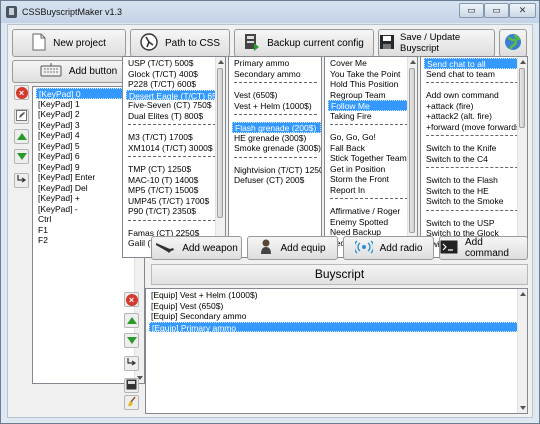 The image size is (540, 424). Describe the element at coordinates (475, 95) in the screenshot. I see `list-item: Add own command` at that location.